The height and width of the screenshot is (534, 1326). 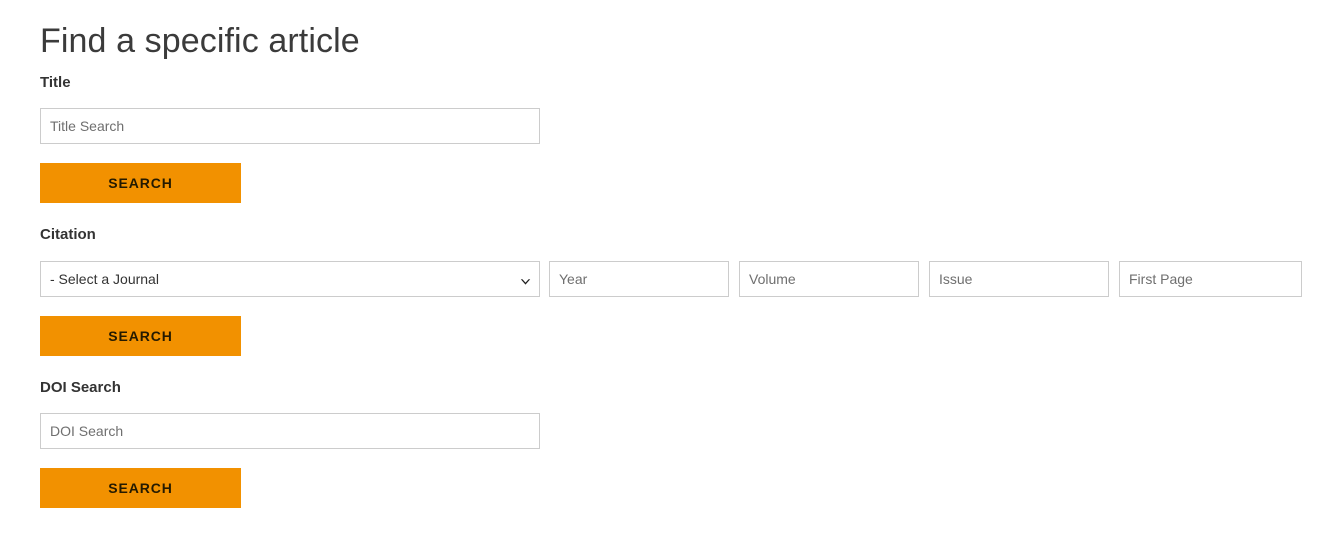 What do you see at coordinates (1210, 279) in the screenshot?
I see `citation-first-page-input` at bounding box center [1210, 279].